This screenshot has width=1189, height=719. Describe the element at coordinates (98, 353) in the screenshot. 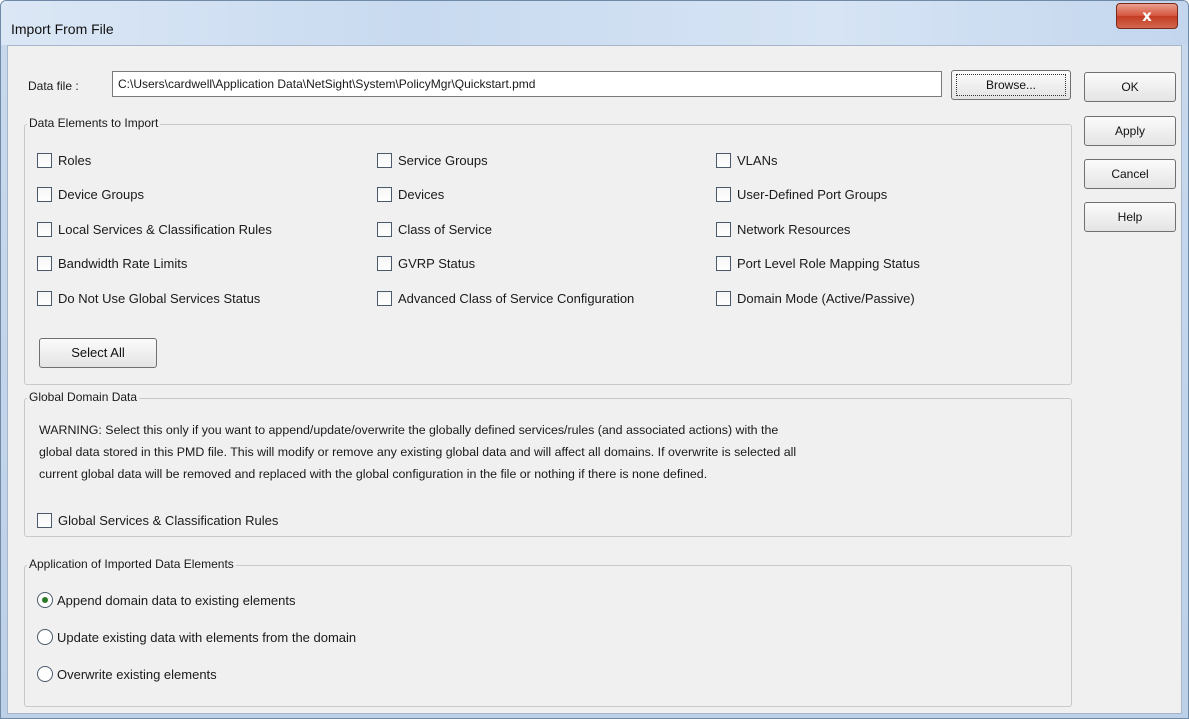

I see `select-all-button: Select All` at that location.